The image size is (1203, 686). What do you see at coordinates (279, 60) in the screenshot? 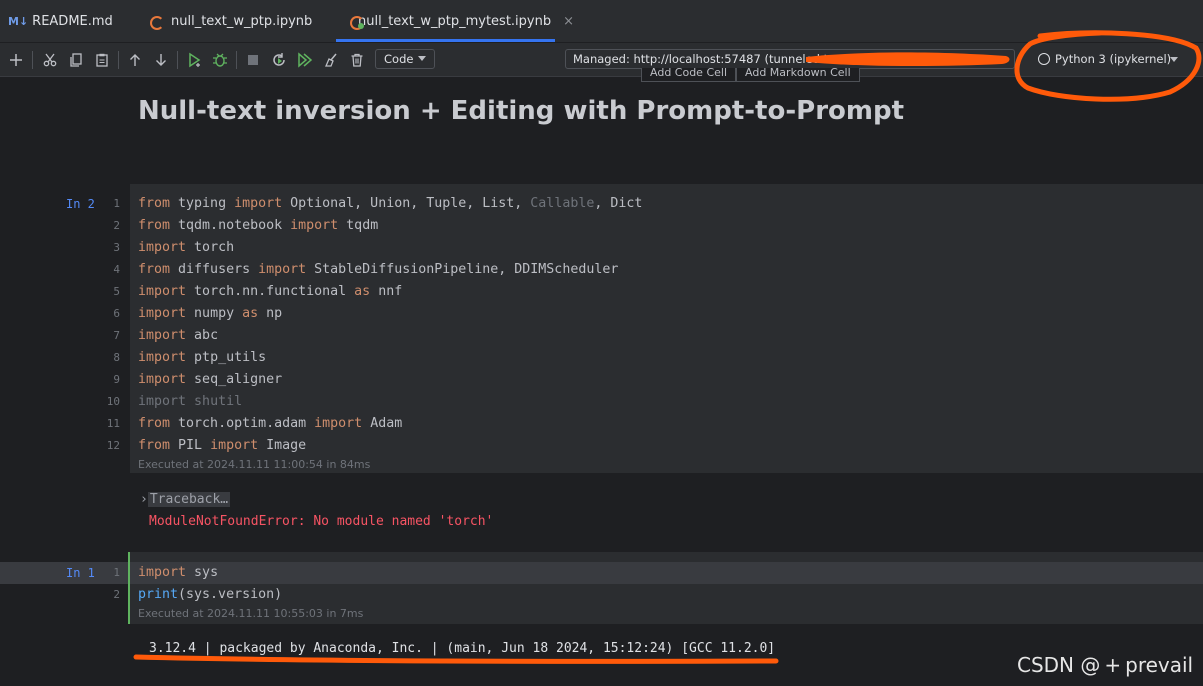
I see `restart-kernel-icon` at bounding box center [279, 60].